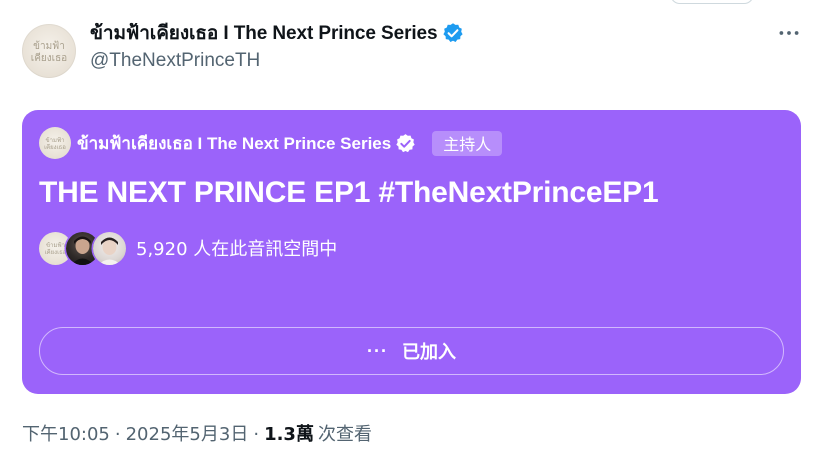  What do you see at coordinates (377, 350) in the screenshot?
I see `more-dots-icon: ···` at bounding box center [377, 350].